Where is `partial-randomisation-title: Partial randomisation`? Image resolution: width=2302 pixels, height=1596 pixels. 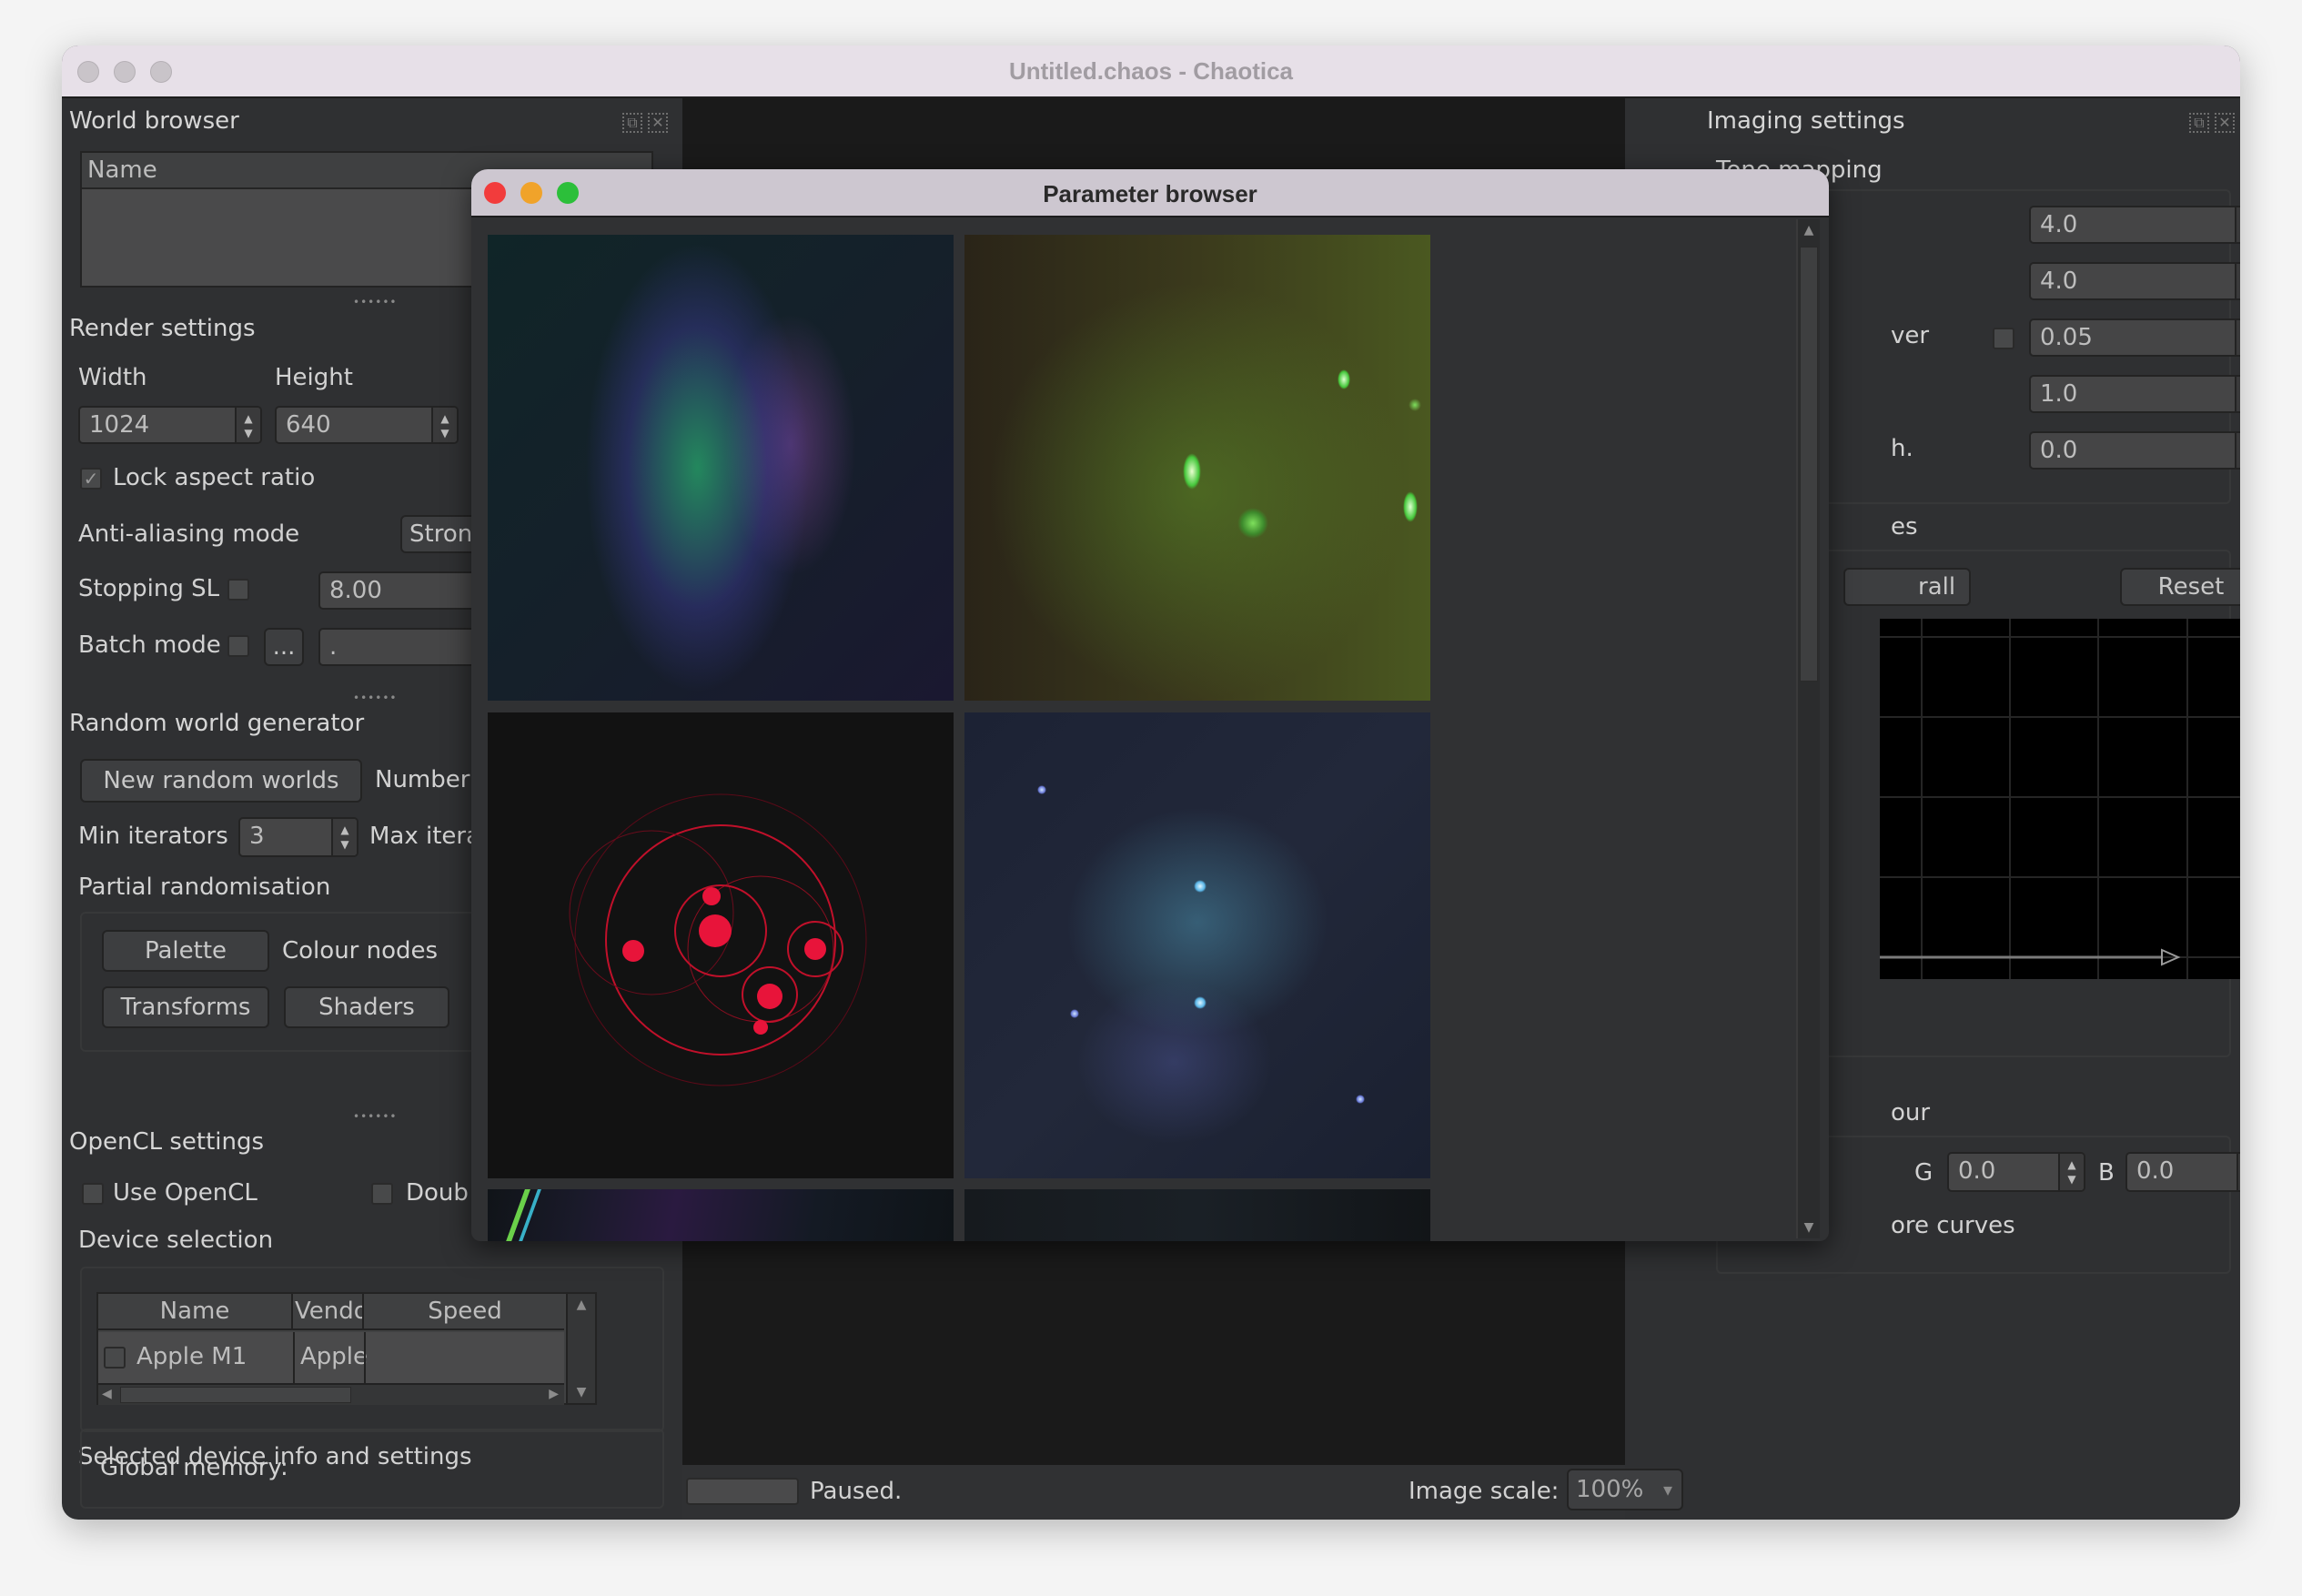 partial-randomisation-title: Partial randomisation is located at coordinates (204, 887).